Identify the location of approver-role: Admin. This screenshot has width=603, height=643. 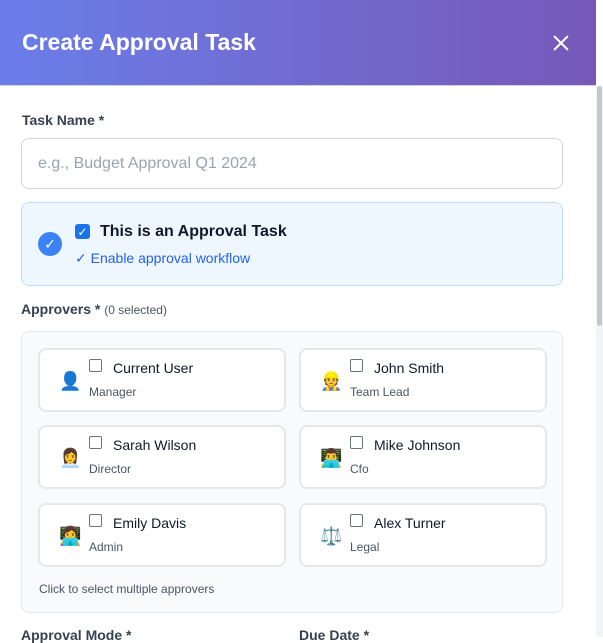
(106, 547).